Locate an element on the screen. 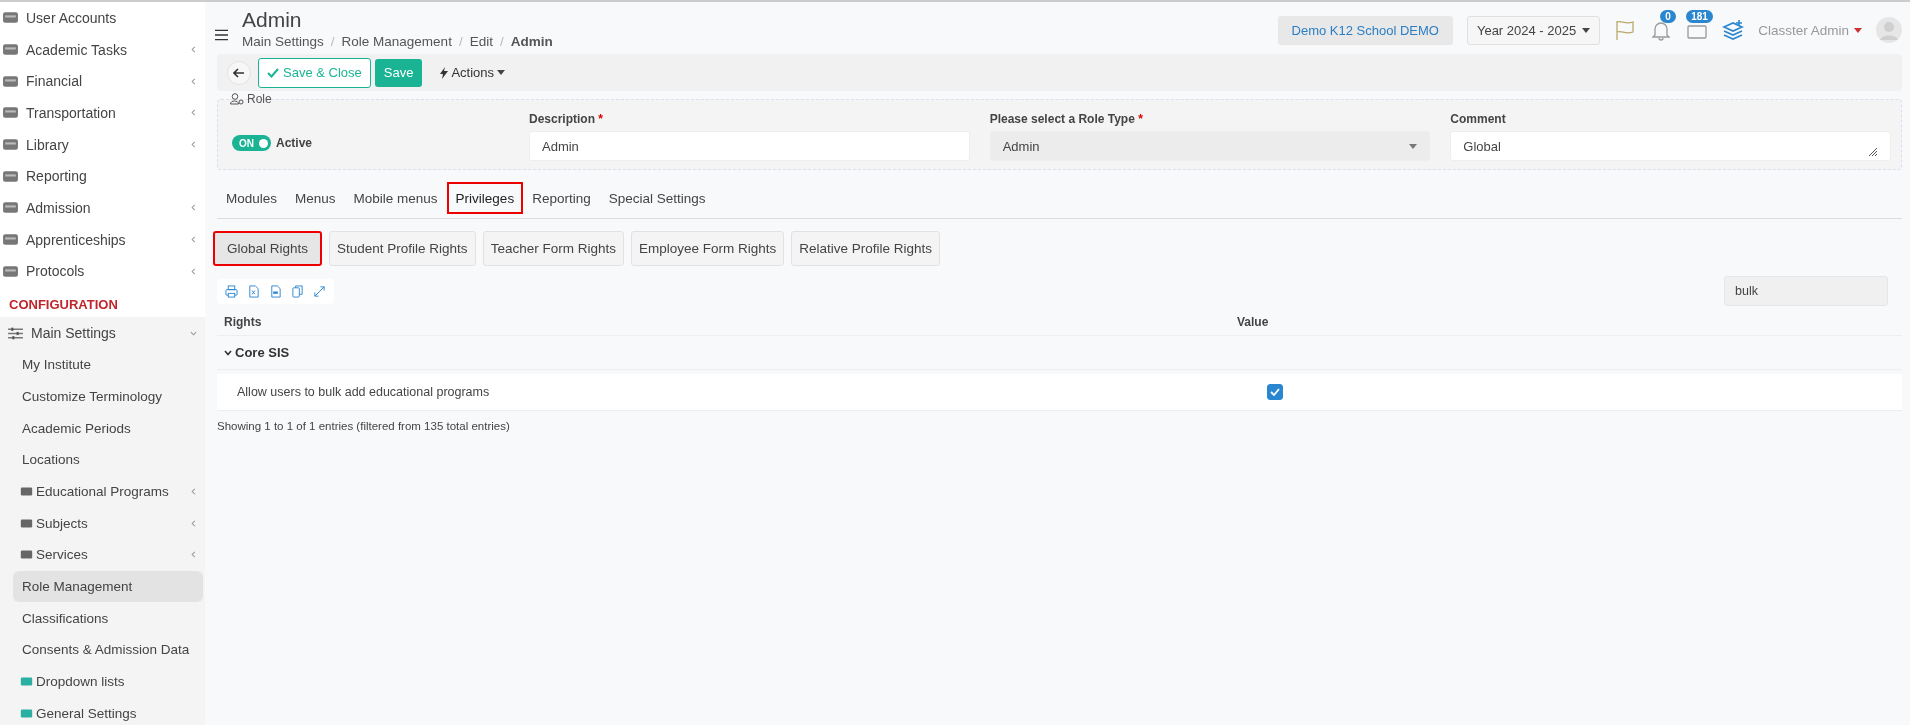  tab: Mobile menus is located at coordinates (395, 198).